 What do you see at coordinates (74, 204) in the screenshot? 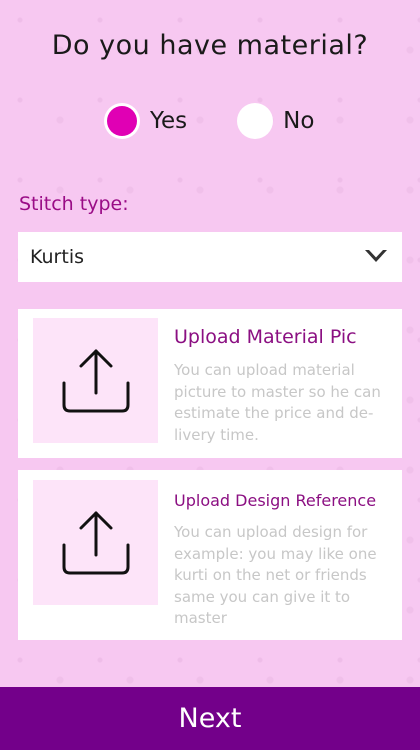
I see `stitch-type-label: Stitch type:` at bounding box center [74, 204].